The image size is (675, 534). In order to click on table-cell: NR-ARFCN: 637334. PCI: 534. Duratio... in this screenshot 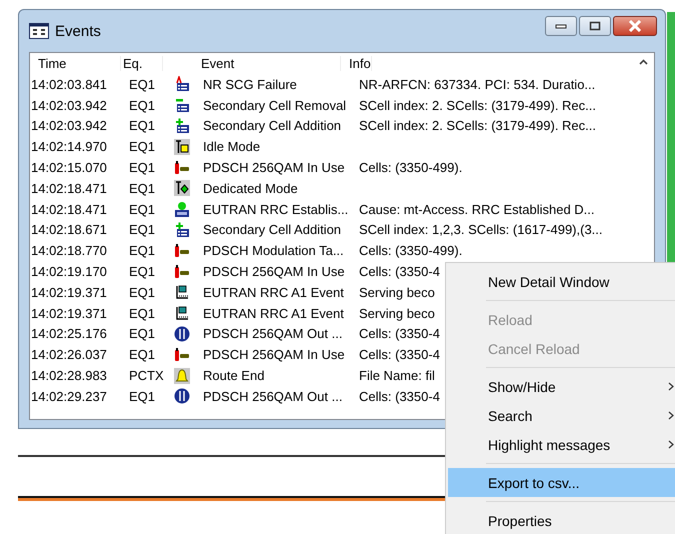, I will do `click(477, 84)`.